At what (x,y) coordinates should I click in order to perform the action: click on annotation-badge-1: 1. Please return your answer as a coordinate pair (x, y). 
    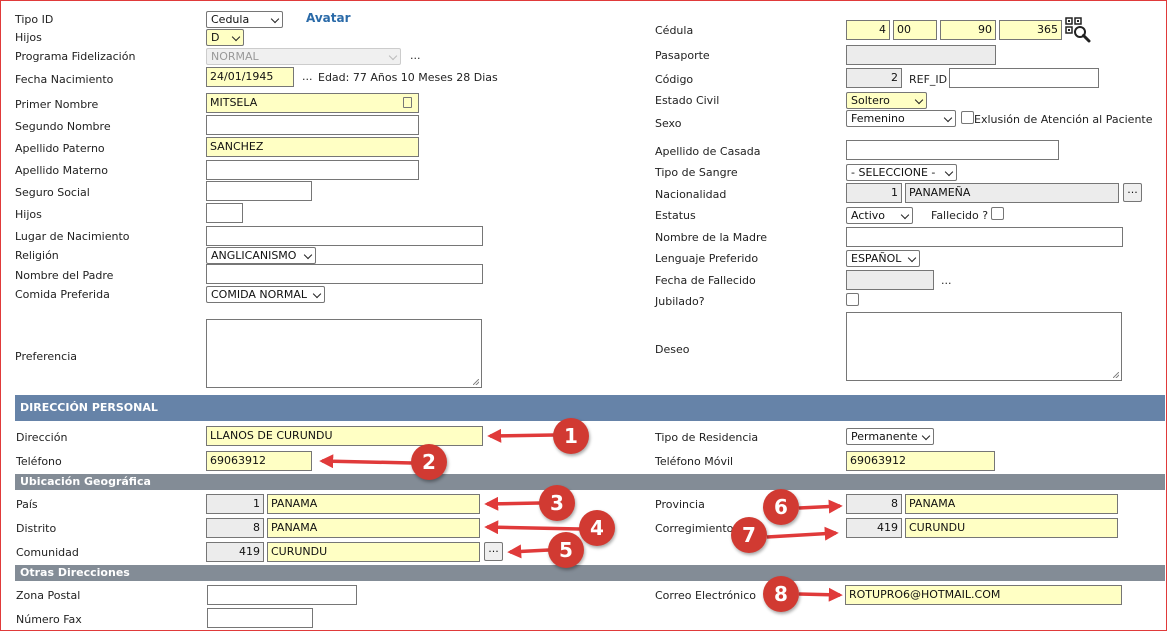
    Looking at the image, I should click on (571, 436).